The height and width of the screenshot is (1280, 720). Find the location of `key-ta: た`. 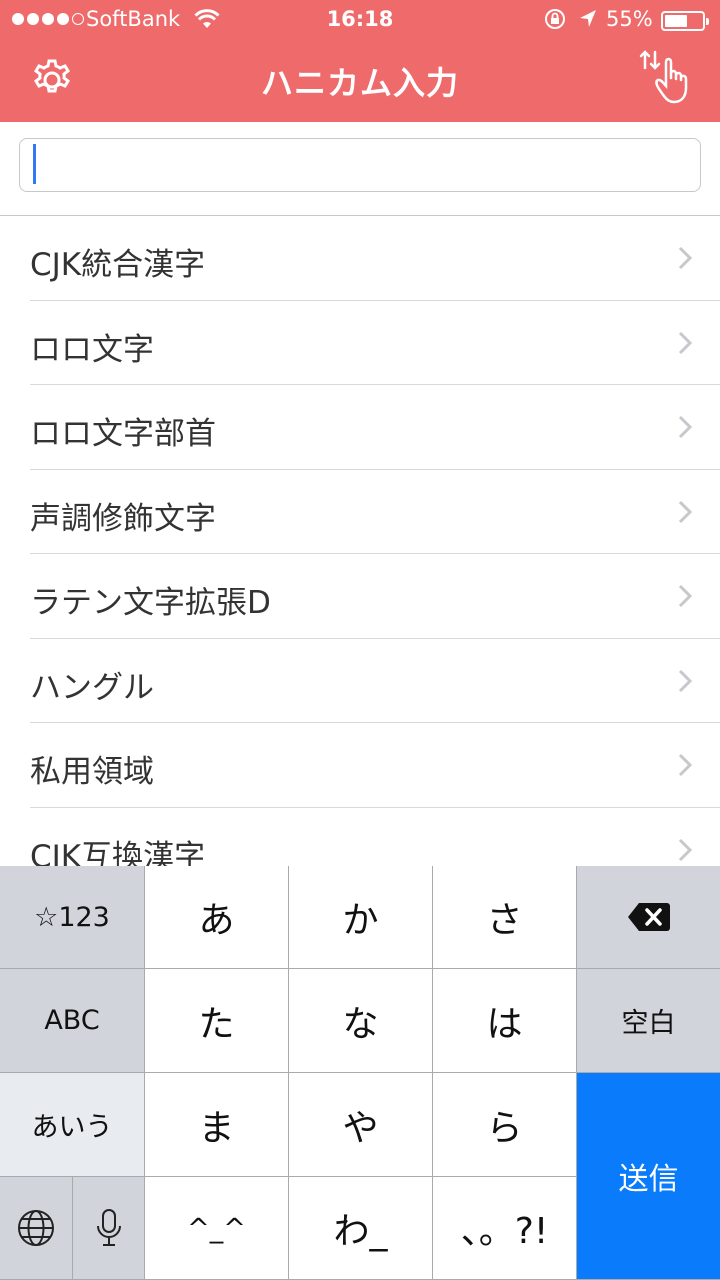

key-ta: た is located at coordinates (217, 1021).